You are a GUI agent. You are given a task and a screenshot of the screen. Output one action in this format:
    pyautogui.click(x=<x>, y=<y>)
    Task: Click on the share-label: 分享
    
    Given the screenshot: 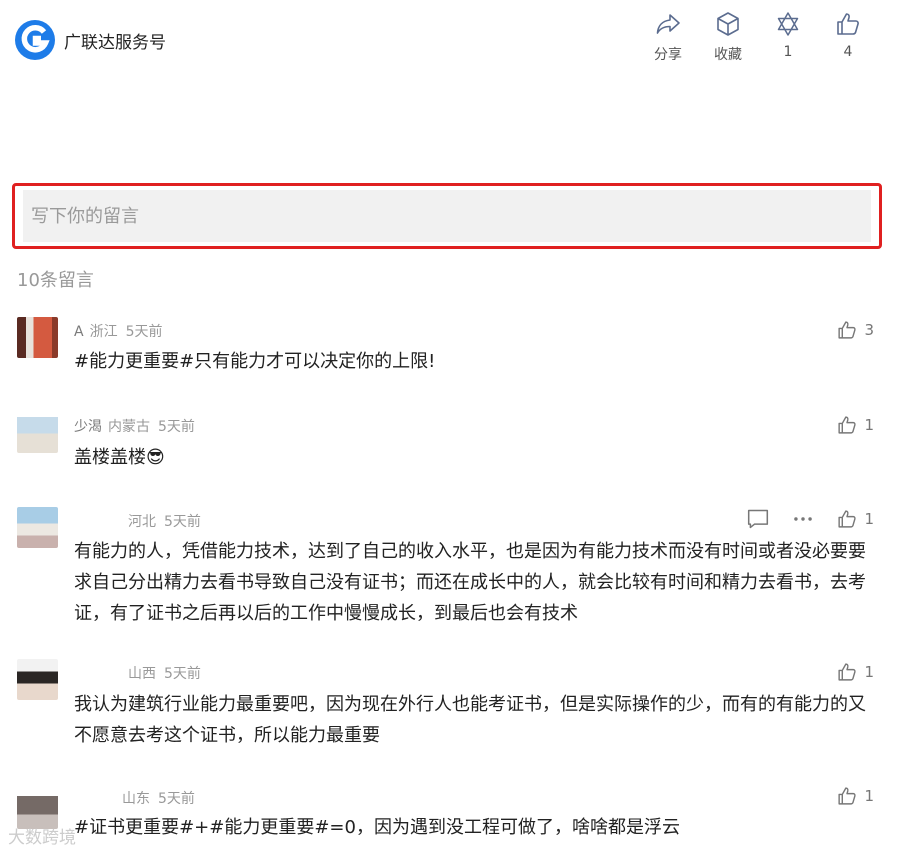 What is the action you would take?
    pyautogui.click(x=668, y=55)
    